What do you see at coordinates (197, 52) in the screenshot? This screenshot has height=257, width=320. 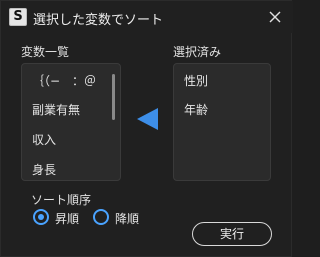 I see `selected-list-label: 選択済み` at bounding box center [197, 52].